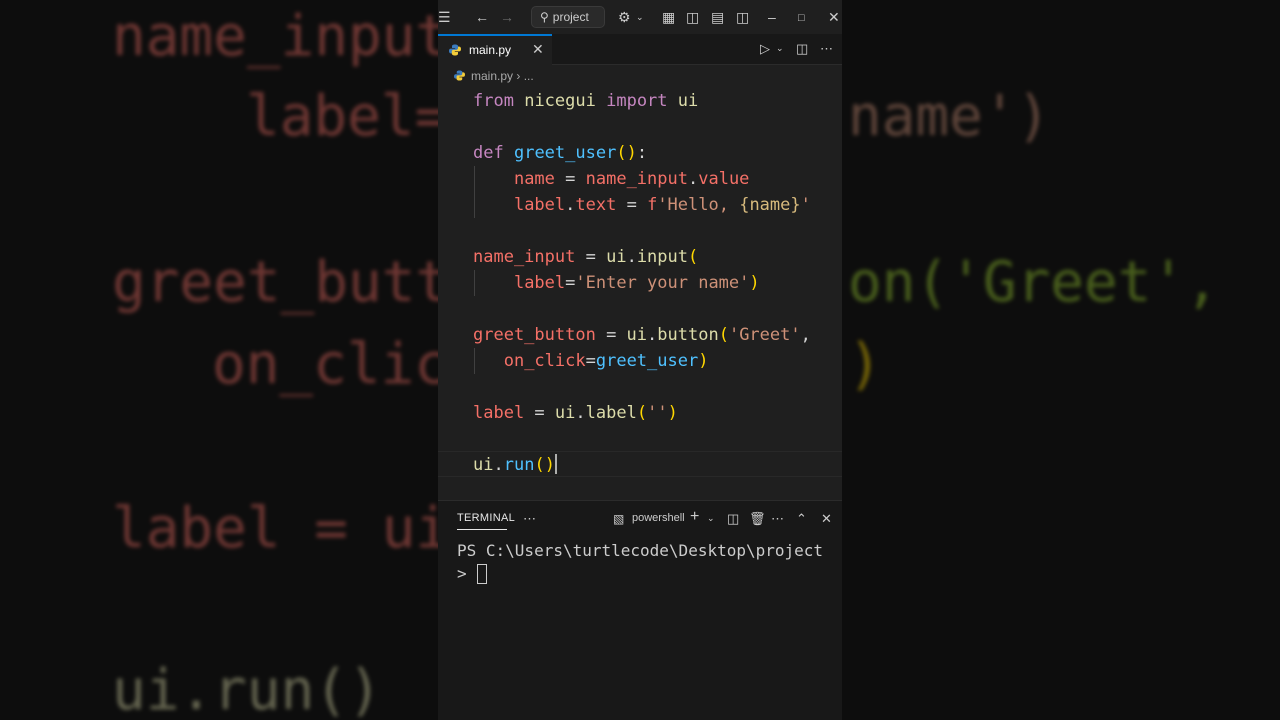  Describe the element at coordinates (507, 17) in the screenshot. I see `forward-arrow-icon: →` at that location.